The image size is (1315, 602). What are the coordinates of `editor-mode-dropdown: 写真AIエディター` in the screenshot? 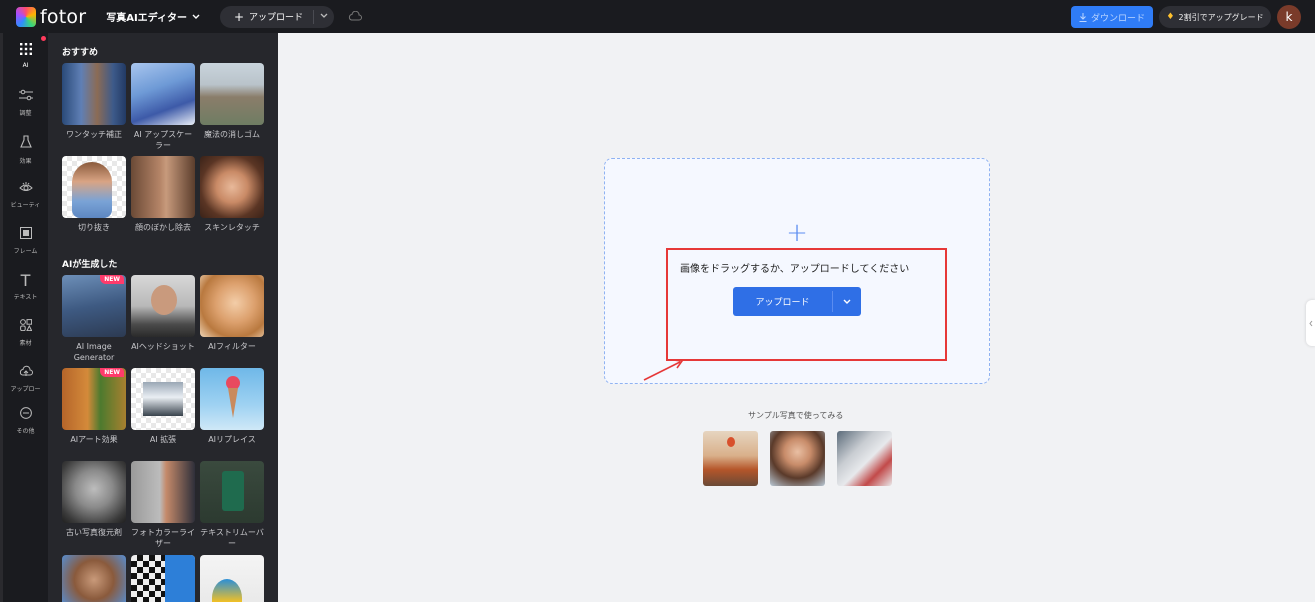 It's located at (153, 16).